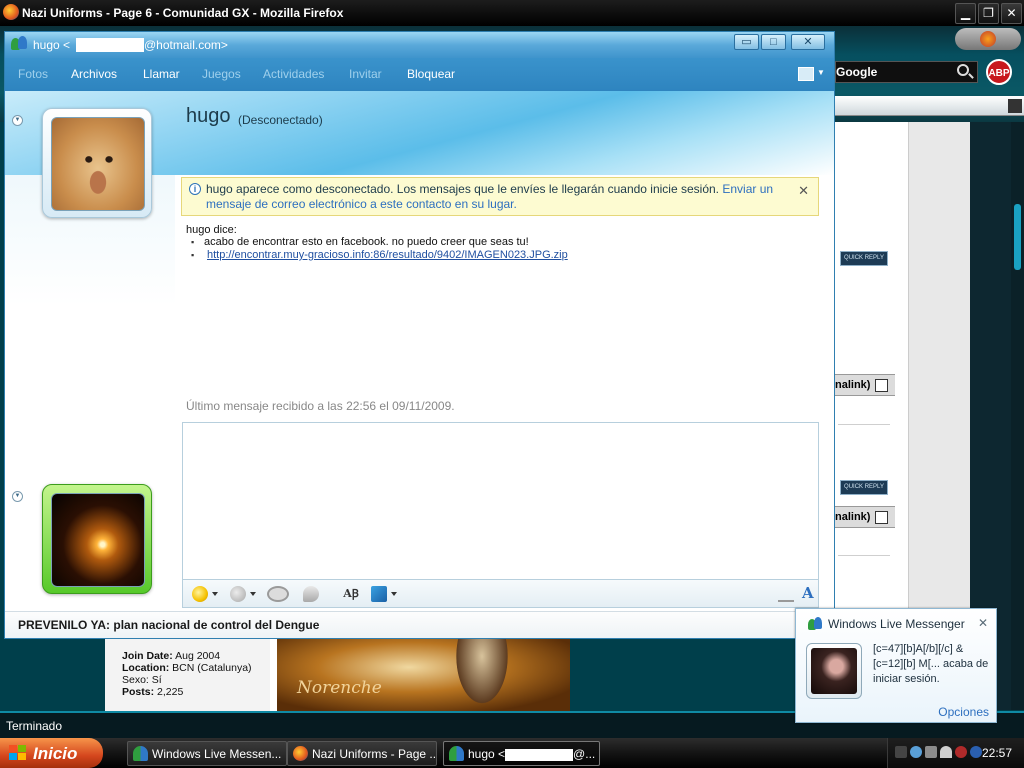 Image resolution: width=1024 pixels, height=768 pixels. What do you see at coordinates (161, 74) in the screenshot?
I see `menu-llamar: Llamar` at bounding box center [161, 74].